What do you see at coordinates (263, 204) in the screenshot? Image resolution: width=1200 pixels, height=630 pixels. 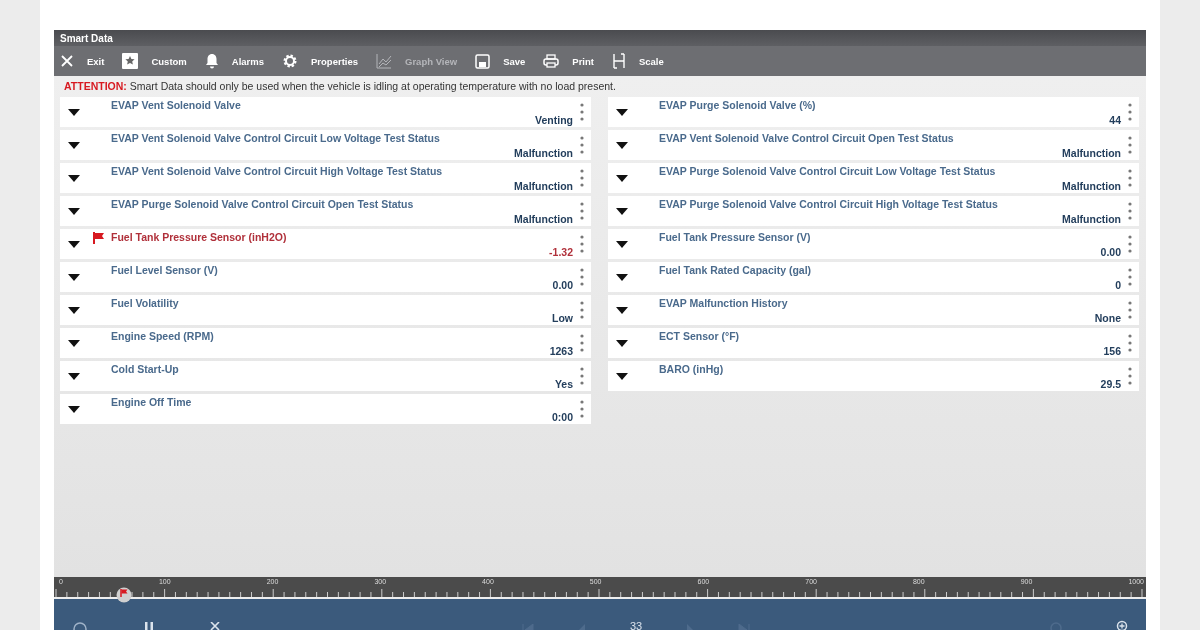 I see `parameter-name: EVAP Purge Solenoid Valve Control Circuit Open Test Status` at bounding box center [263, 204].